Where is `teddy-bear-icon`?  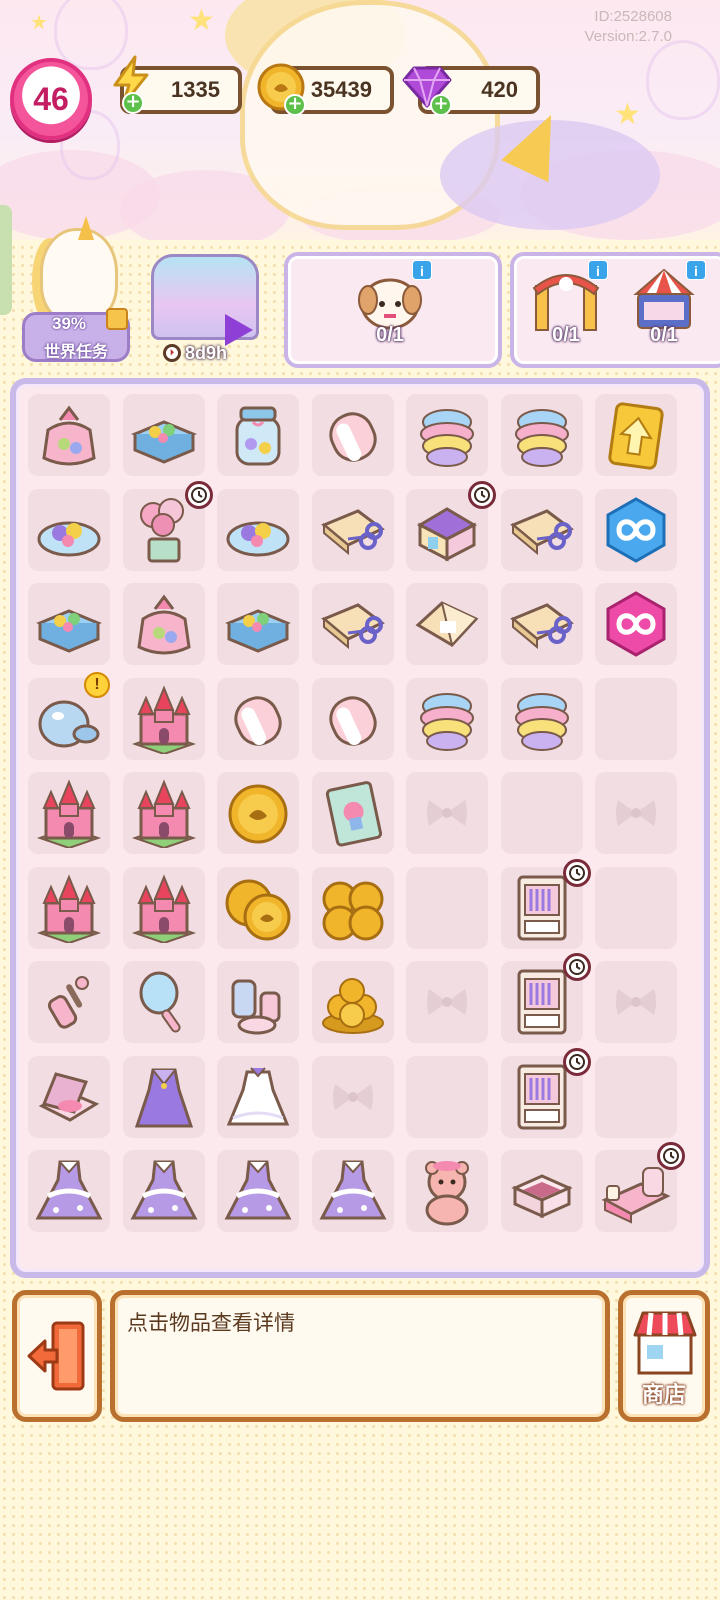 teddy-bear-icon is located at coordinates (447, 1191).